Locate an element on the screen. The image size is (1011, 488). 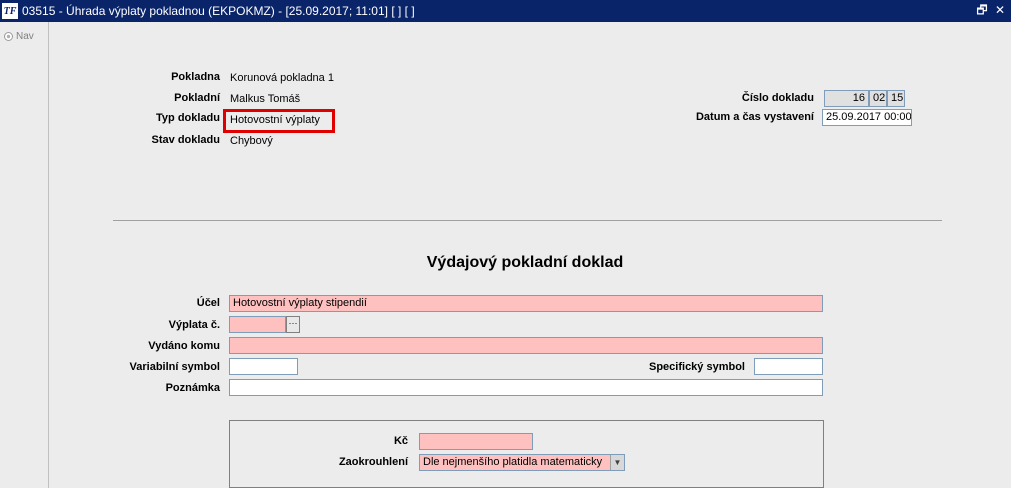
cislo-dokladu-part3: 15 is located at coordinates (896, 98).